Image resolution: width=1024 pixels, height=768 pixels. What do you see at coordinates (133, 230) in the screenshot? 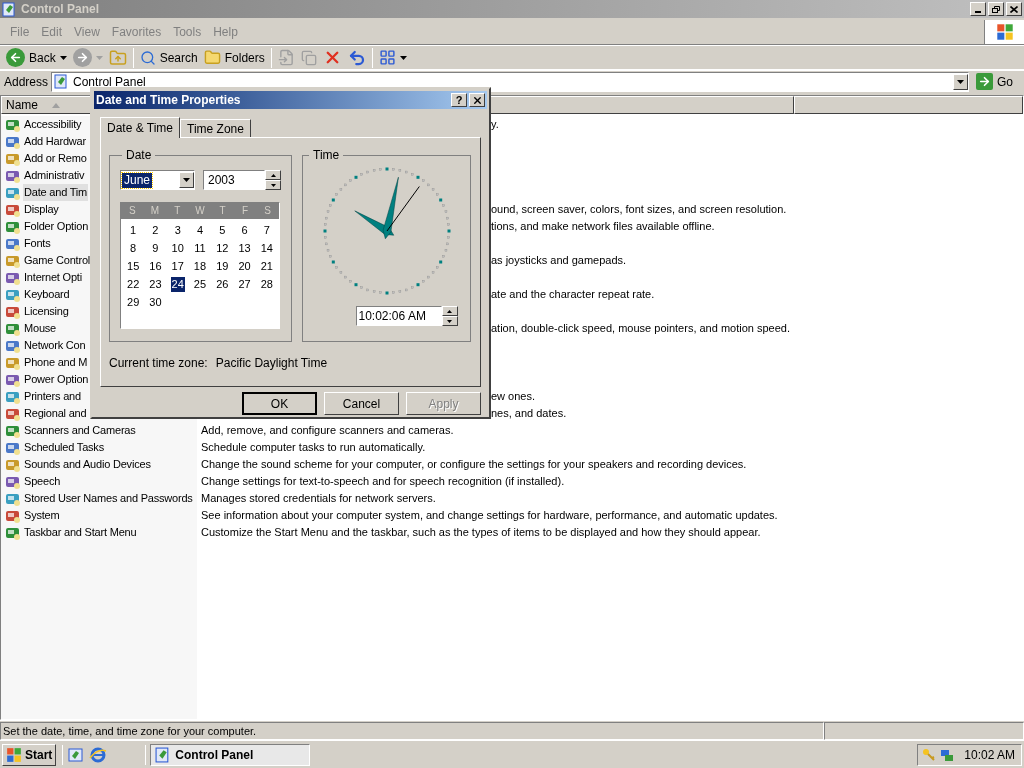
I see `calendar-day: 1` at bounding box center [133, 230].